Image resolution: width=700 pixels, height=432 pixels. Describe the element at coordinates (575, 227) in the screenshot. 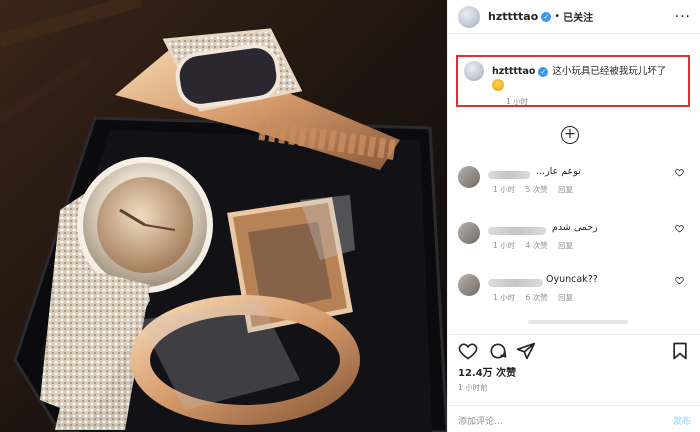

I see `comment-text: رحمى شدم` at that location.